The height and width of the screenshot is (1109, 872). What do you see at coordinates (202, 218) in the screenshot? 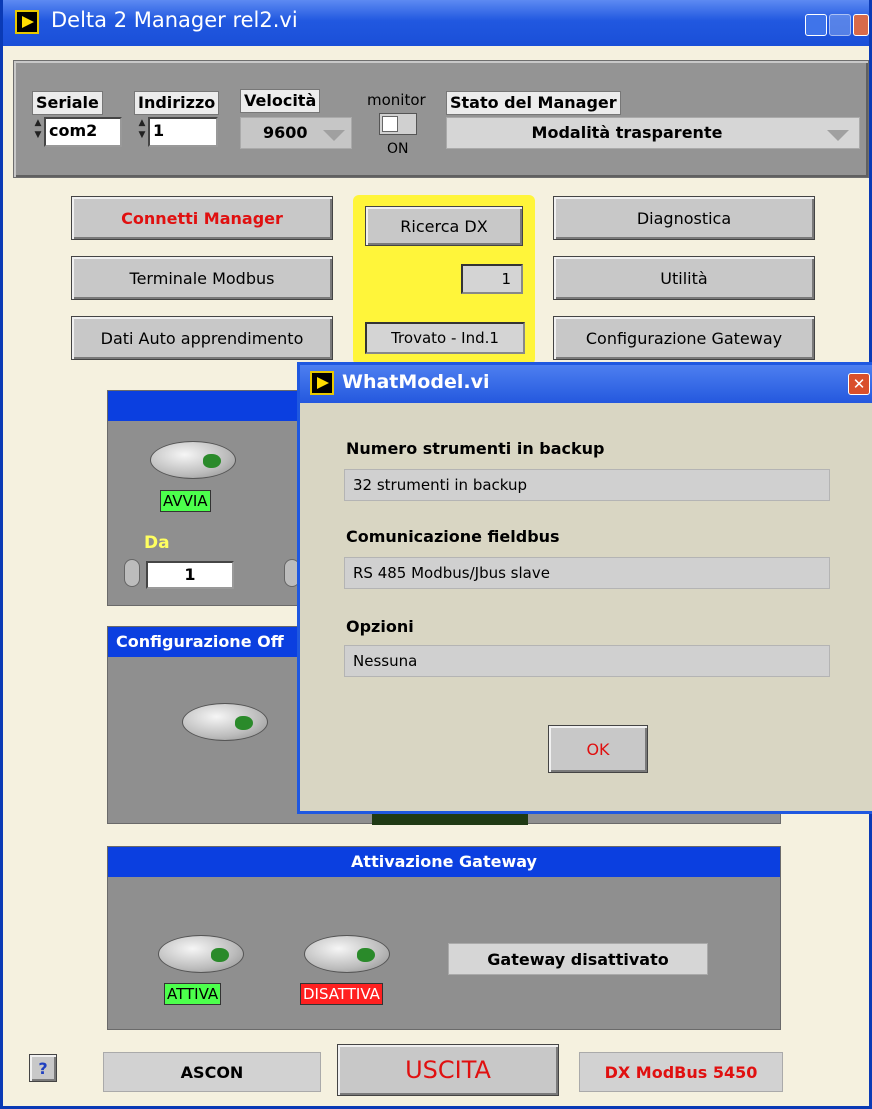
I see `connetti-manager-button: Connetti Manager` at bounding box center [202, 218].